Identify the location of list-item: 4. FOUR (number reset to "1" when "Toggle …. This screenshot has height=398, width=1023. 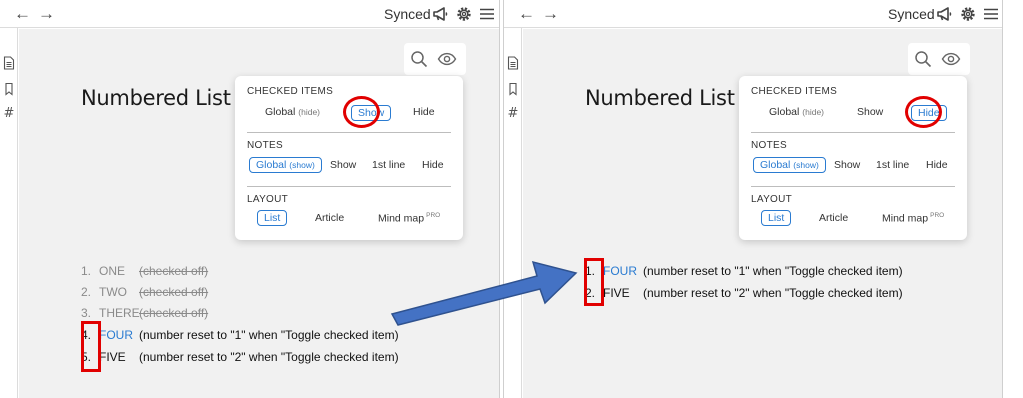
(240, 335).